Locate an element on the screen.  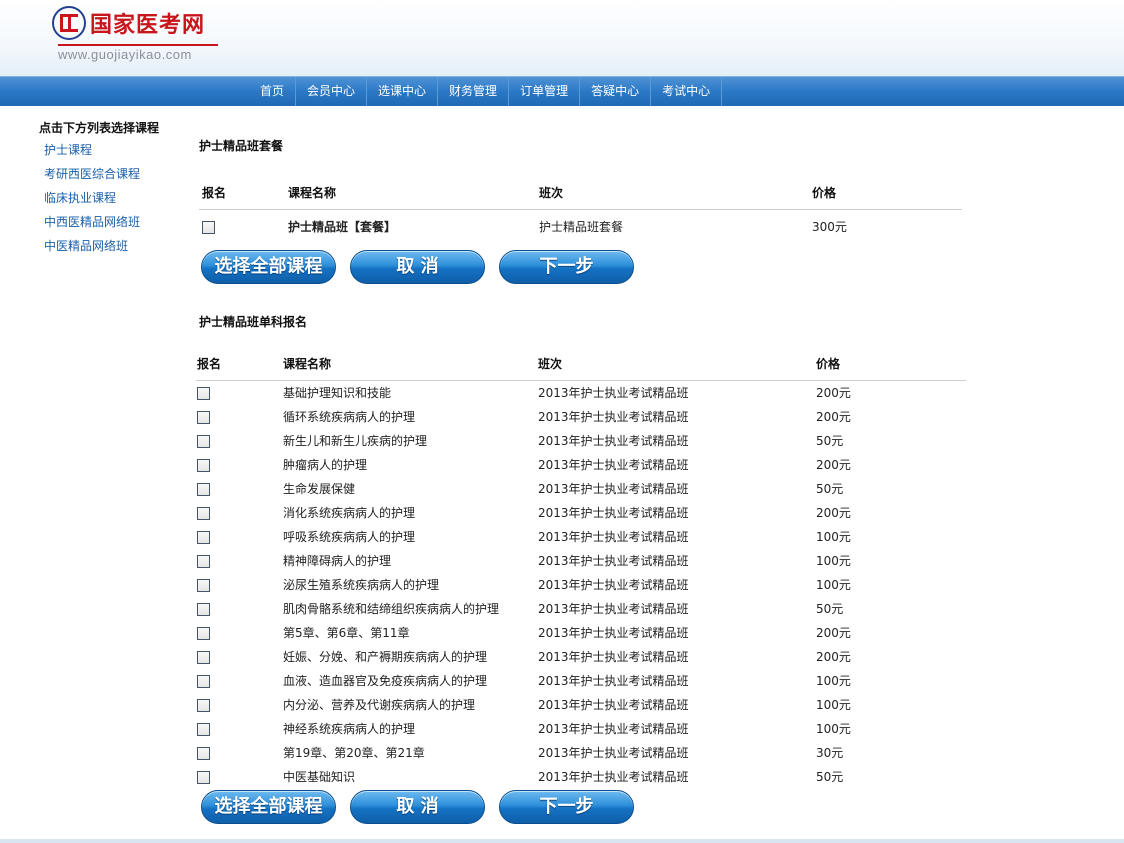
table-row: 基础护理知识和技能 2013年护士执业考试精品班 200元 is located at coordinates (581, 393).